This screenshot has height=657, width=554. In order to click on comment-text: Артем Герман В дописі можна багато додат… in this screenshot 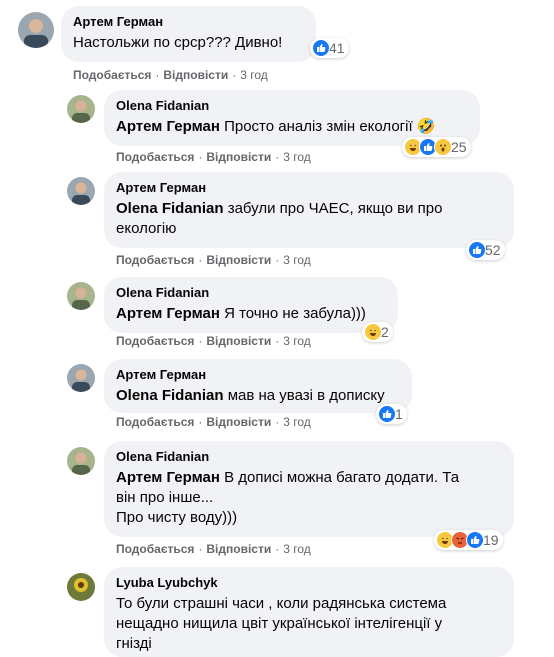, I will do `click(309, 498)`.